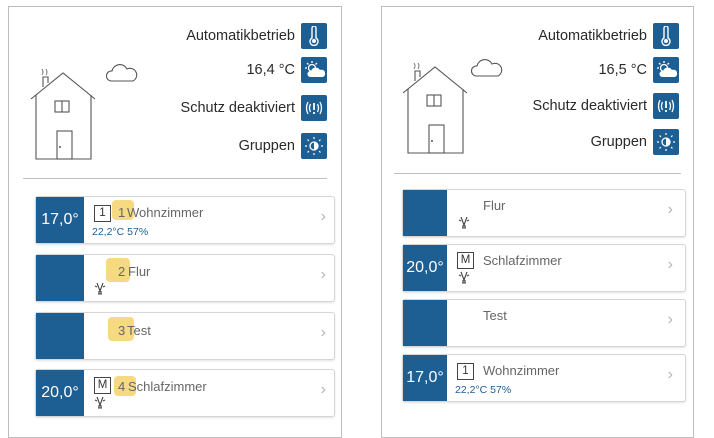 This screenshot has width=714, height=438. I want to click on weather-row: 16,5 °C, so click(638, 70).